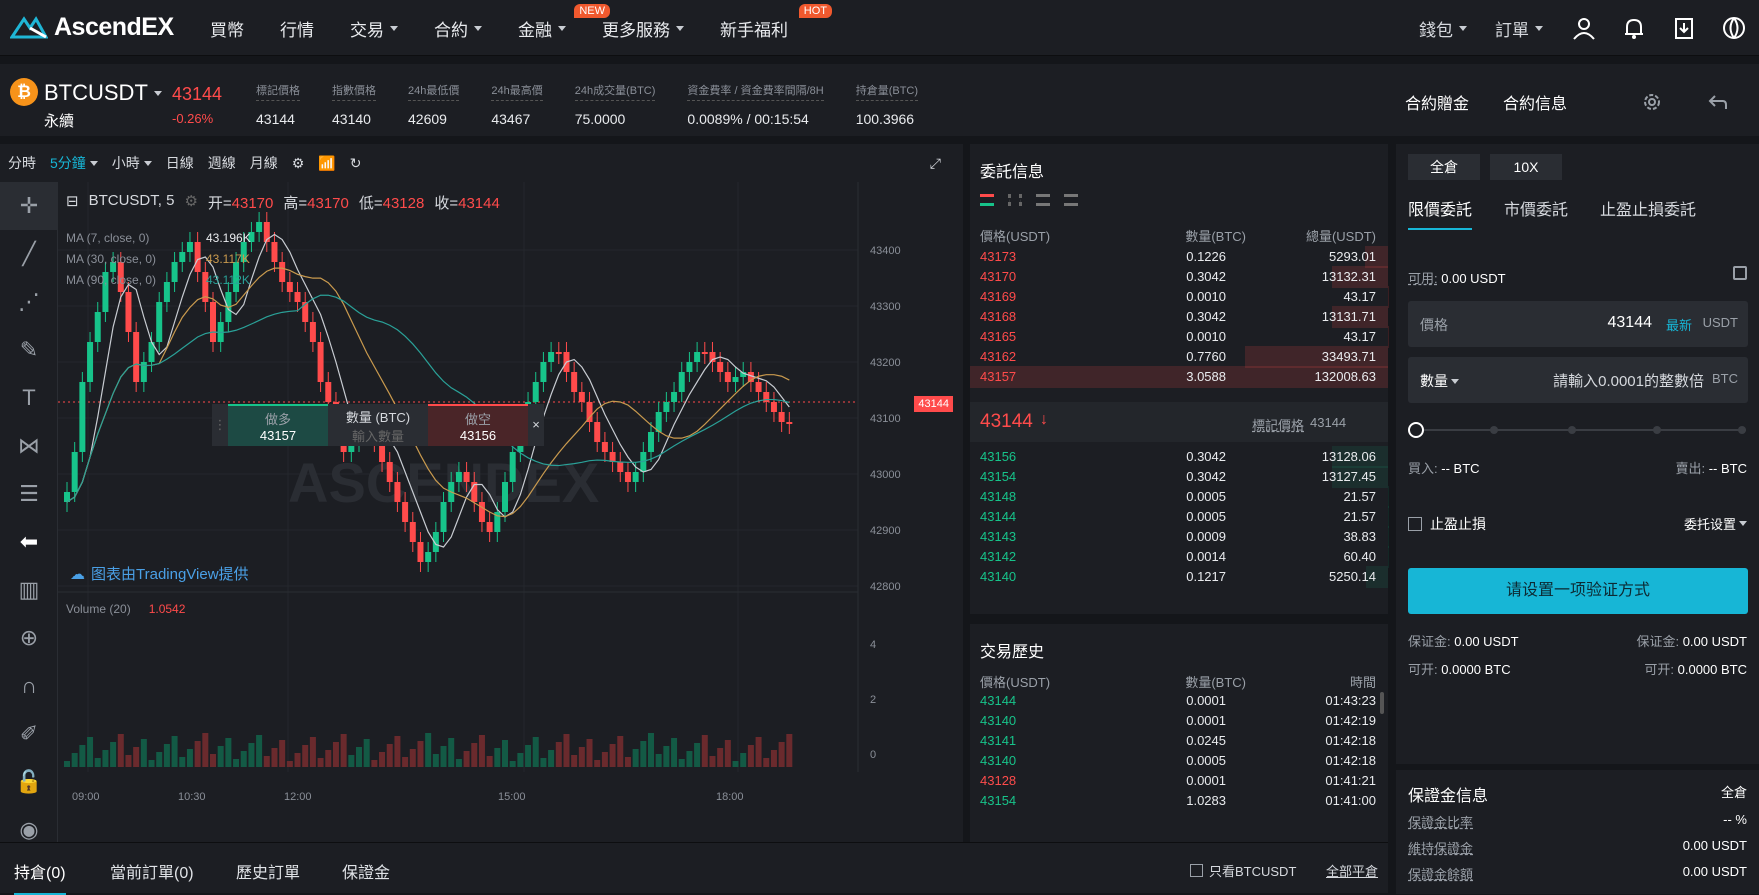 The height and width of the screenshot is (895, 1759). I want to click on quick-short-button: 做空43156, so click(478, 425).